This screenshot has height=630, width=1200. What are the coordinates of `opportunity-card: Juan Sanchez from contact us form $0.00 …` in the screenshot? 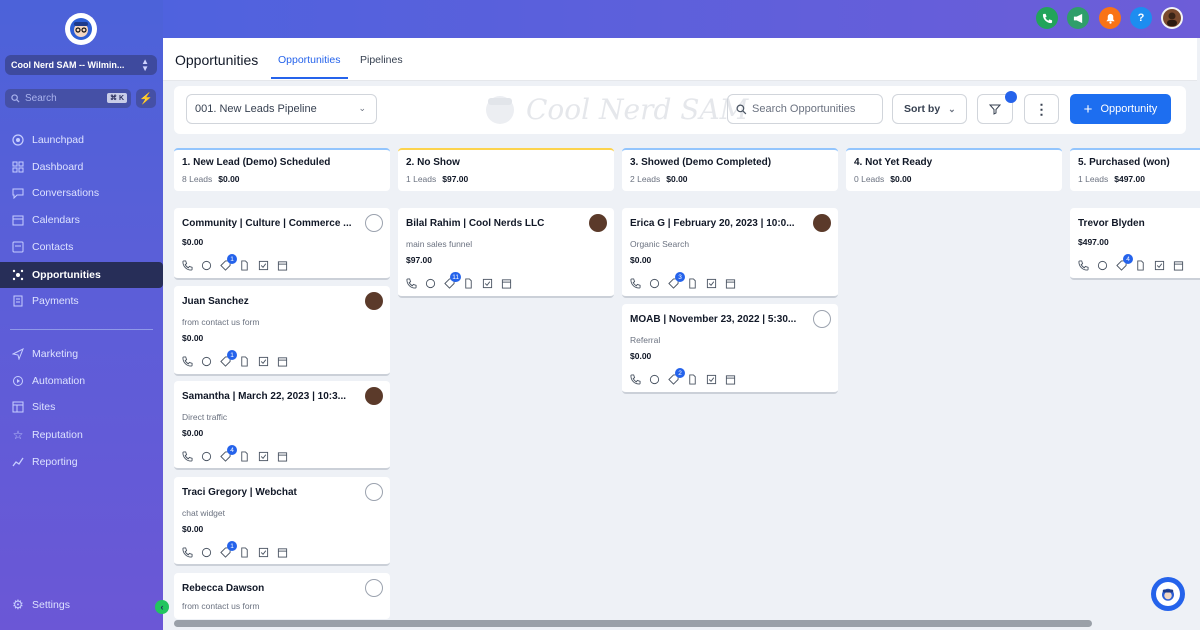 It's located at (282, 331).